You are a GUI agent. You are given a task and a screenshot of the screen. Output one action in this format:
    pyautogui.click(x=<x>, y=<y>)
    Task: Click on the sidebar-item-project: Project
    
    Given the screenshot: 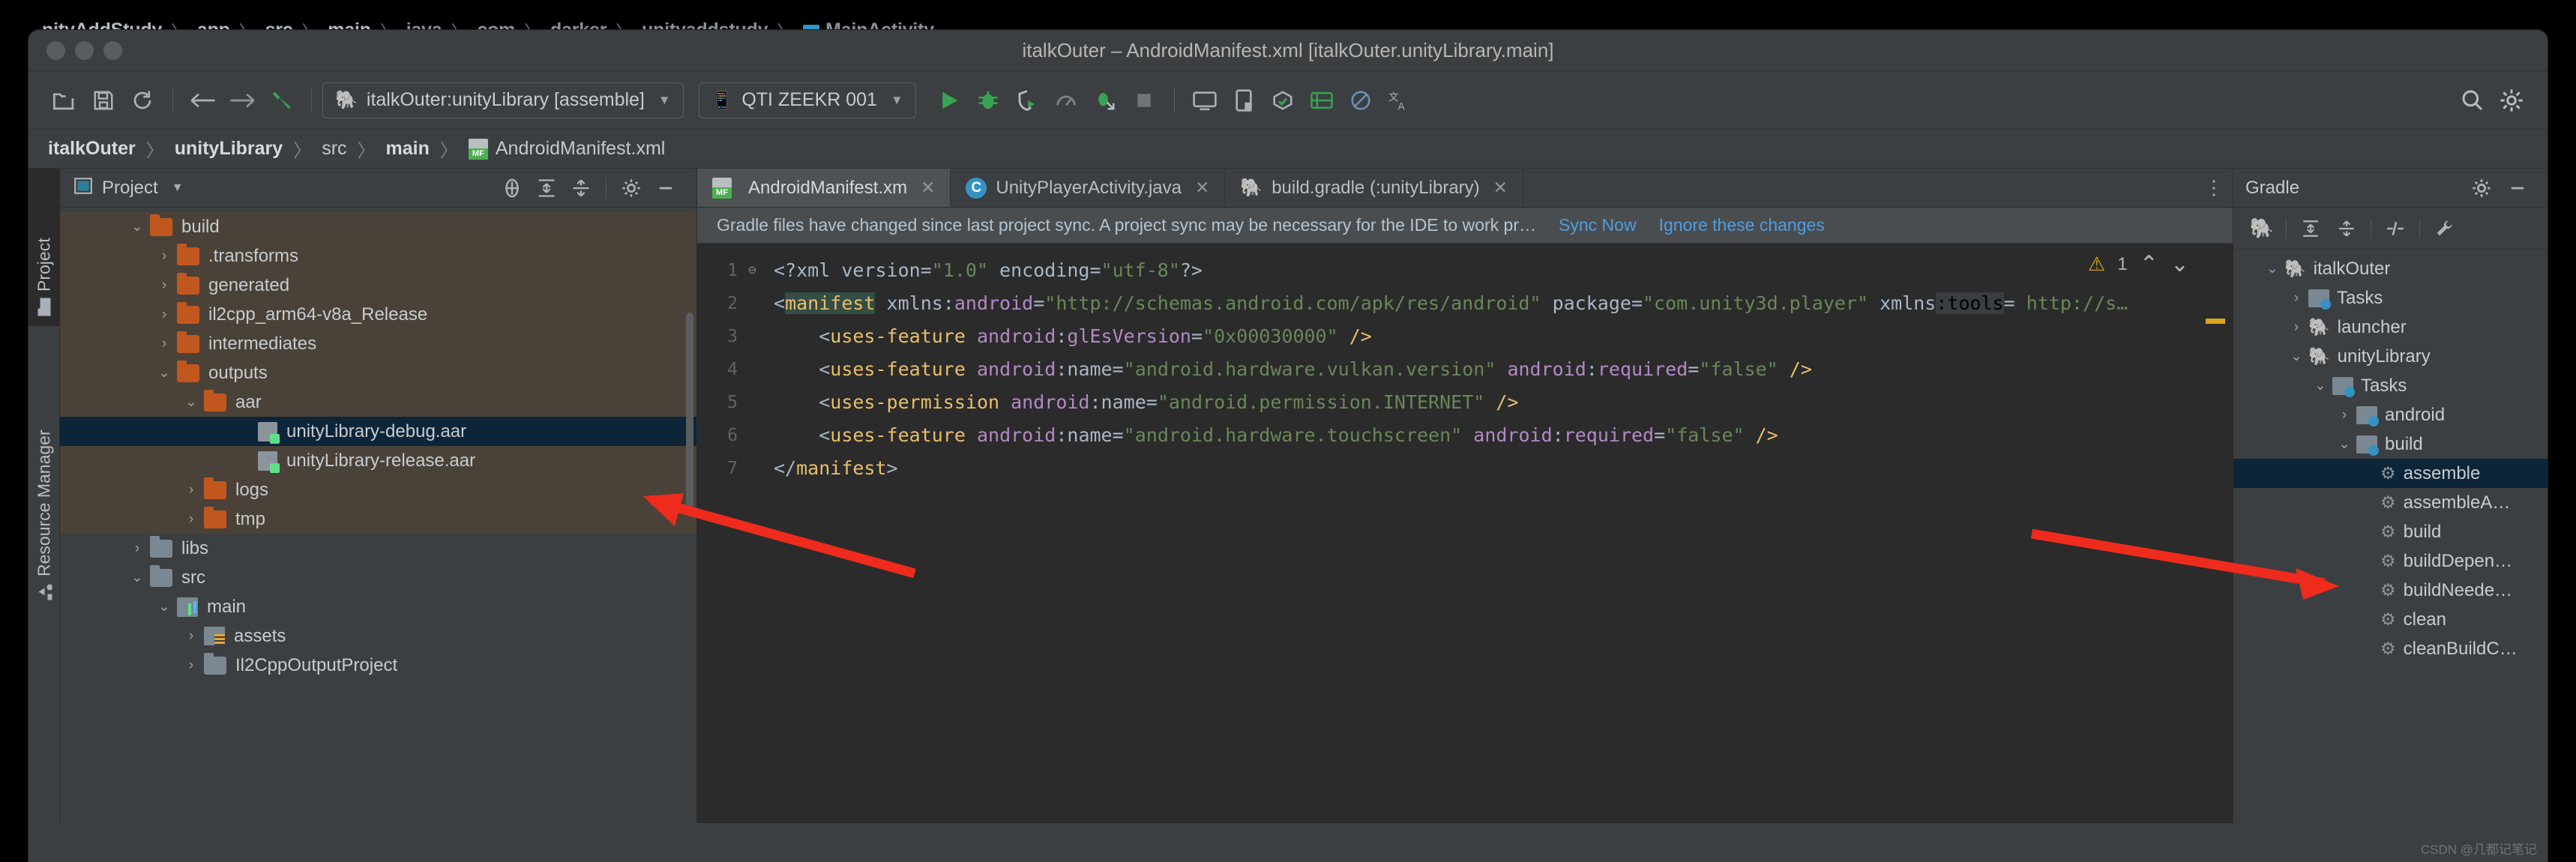 What is the action you would take?
    pyautogui.click(x=44, y=247)
    